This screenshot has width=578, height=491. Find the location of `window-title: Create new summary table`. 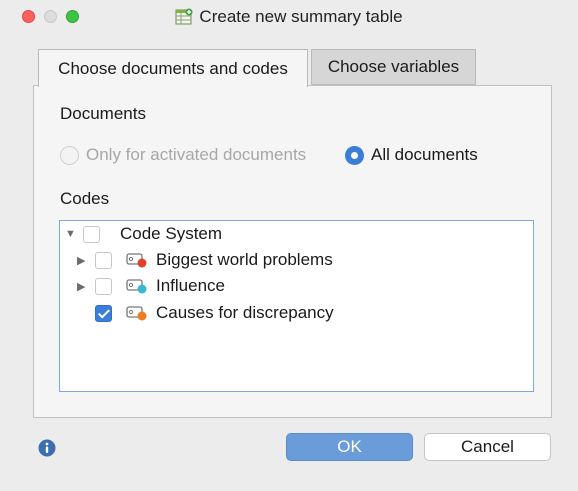

window-title: Create new summary table is located at coordinates (301, 16).